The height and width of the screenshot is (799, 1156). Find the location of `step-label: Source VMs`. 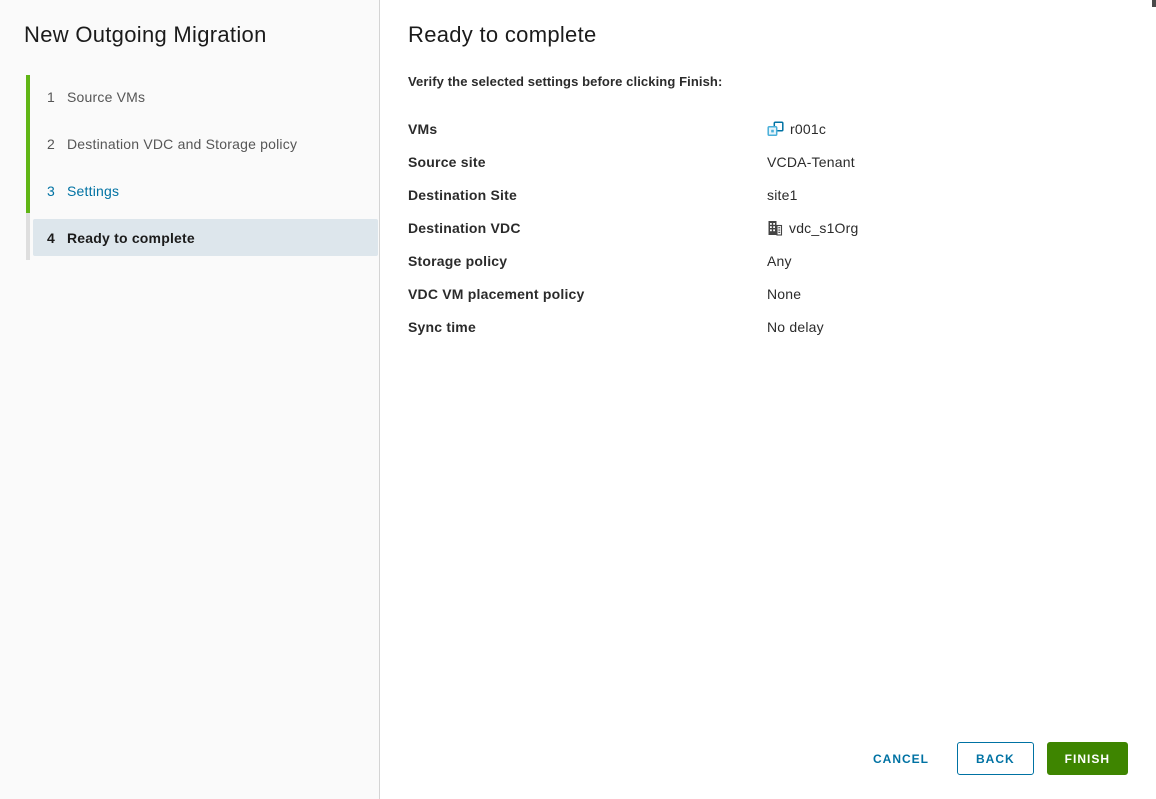

step-label: Source VMs is located at coordinates (106, 96).